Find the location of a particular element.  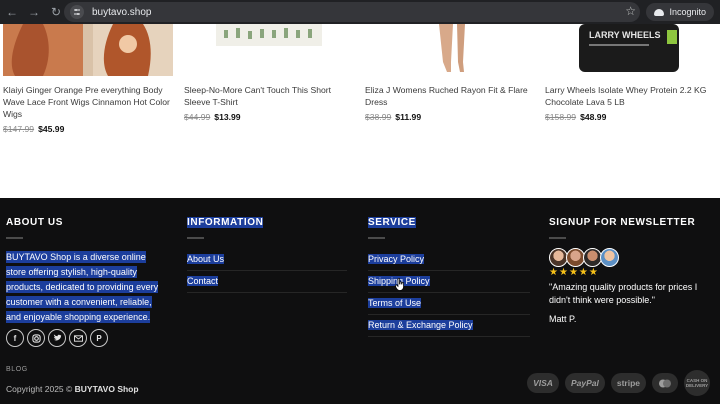

information-column: INFORMATION About Us Contact is located at coordinates (267, 254).